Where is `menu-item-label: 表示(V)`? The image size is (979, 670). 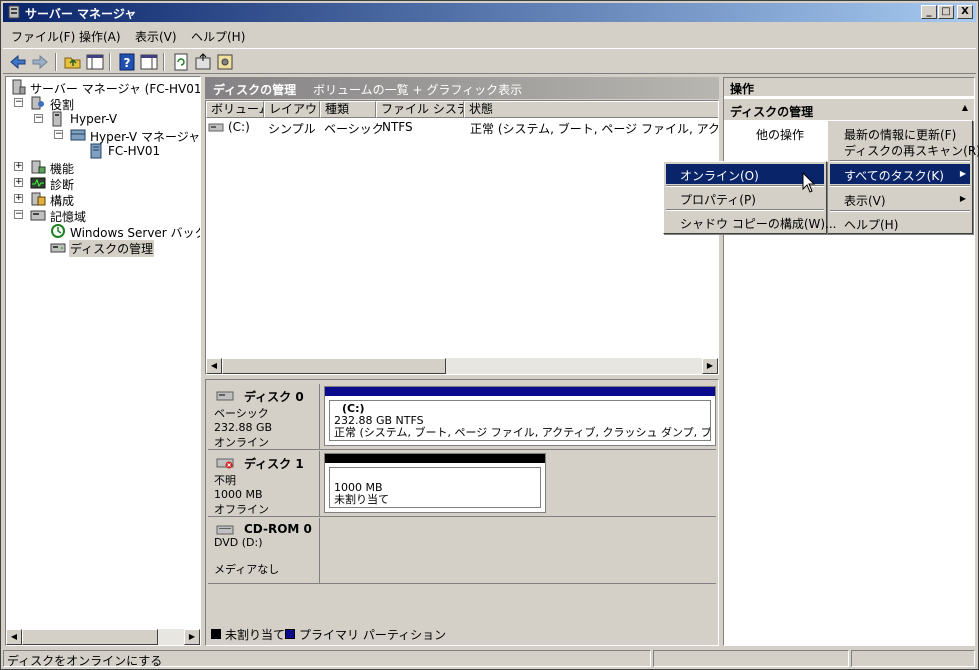
menu-item-label: 表示(V) is located at coordinates (865, 201).